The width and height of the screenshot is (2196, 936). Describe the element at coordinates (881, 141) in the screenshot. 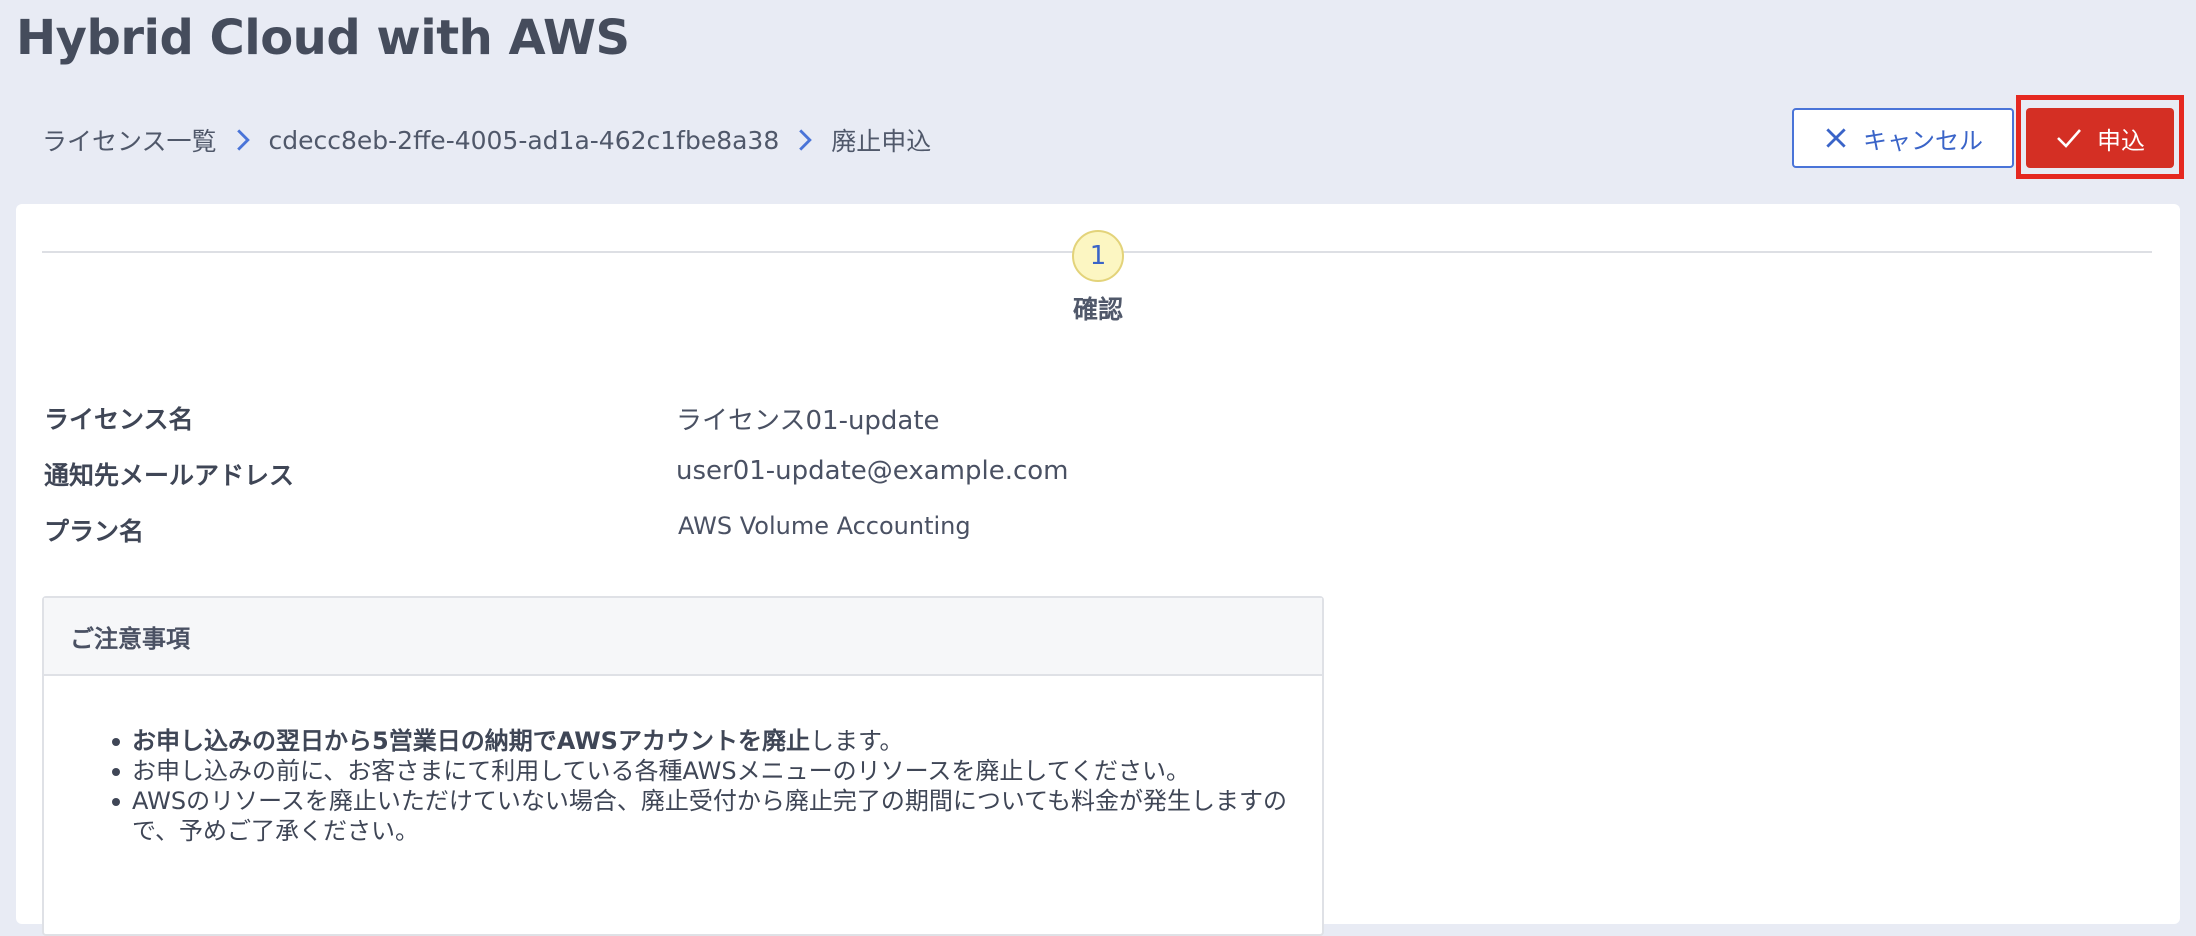

I see `breadcrumb-item-current: 廃止申込` at that location.